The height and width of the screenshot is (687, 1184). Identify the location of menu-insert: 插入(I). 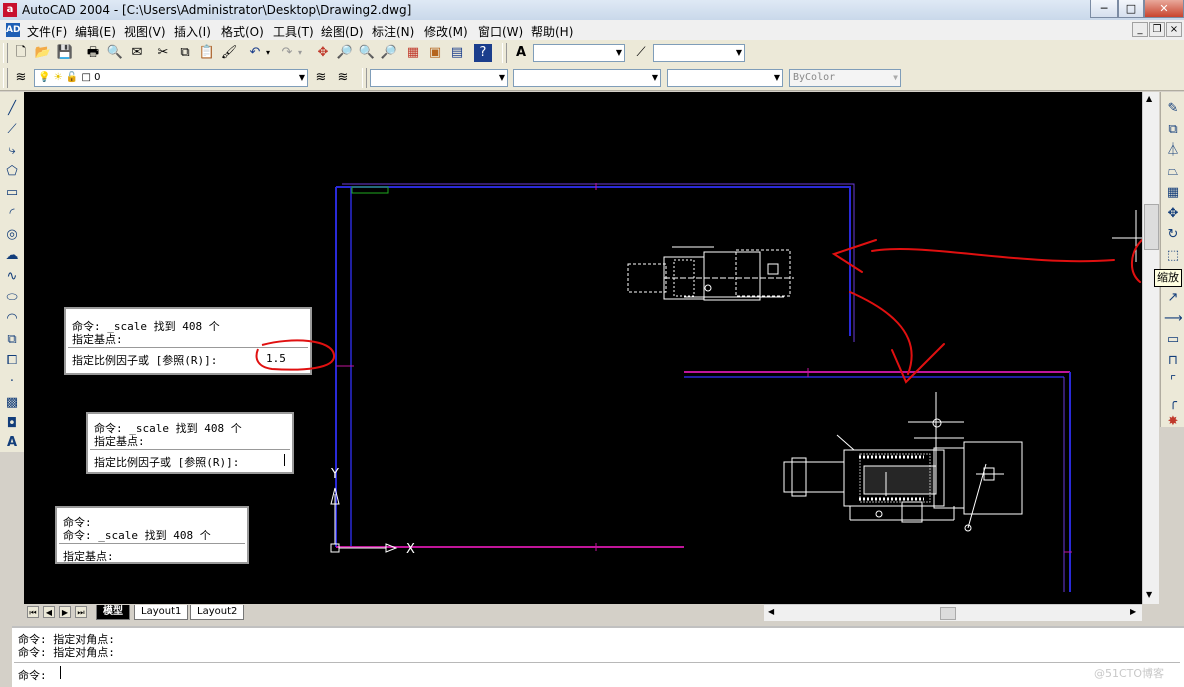
(192, 31).